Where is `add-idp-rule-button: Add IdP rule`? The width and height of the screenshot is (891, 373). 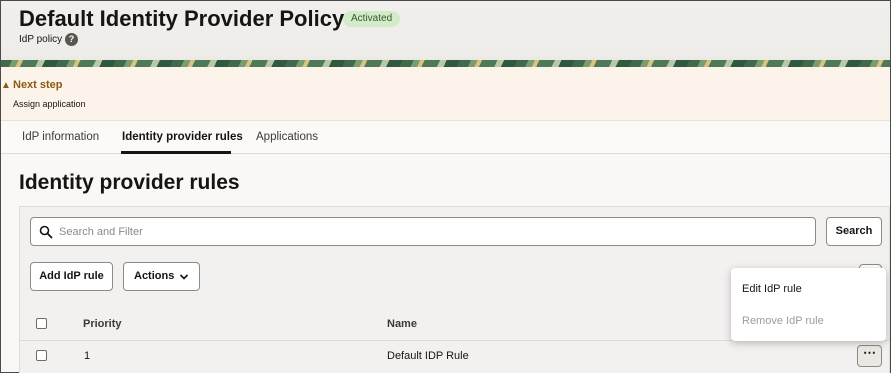
add-idp-rule-button: Add IdP rule is located at coordinates (71, 276).